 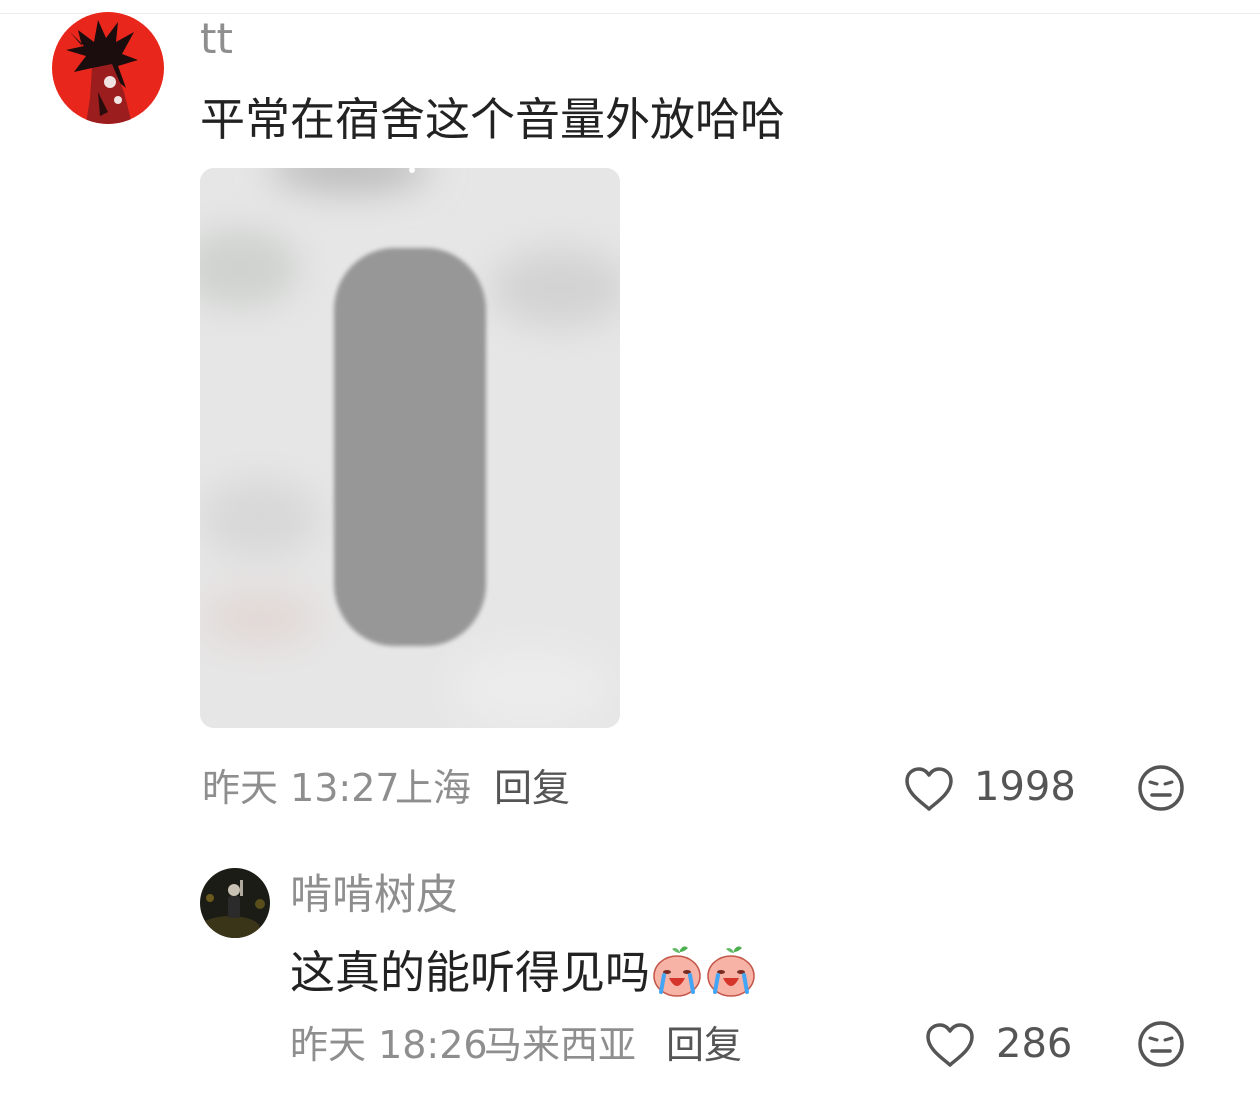 I want to click on like-count: 1998, so click(x=1025, y=787).